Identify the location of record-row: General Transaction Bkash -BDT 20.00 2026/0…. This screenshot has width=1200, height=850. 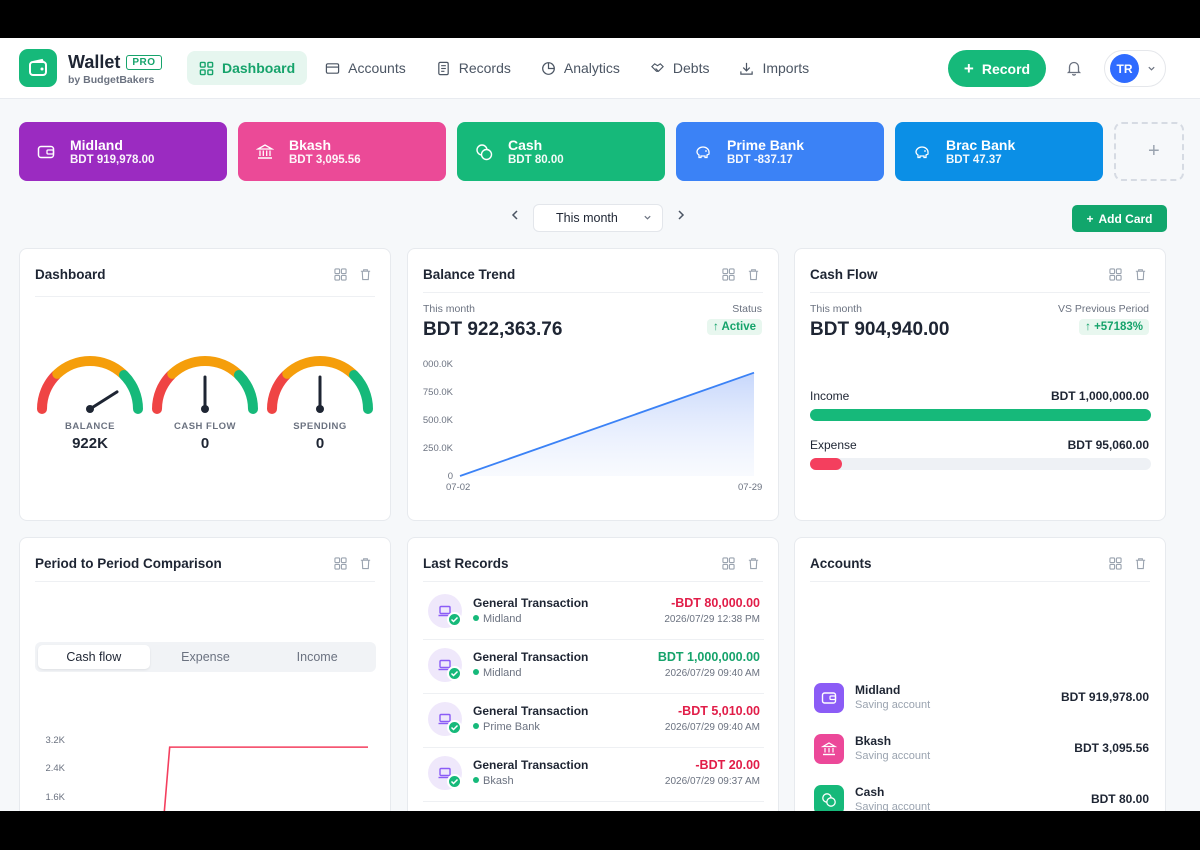
(593, 775).